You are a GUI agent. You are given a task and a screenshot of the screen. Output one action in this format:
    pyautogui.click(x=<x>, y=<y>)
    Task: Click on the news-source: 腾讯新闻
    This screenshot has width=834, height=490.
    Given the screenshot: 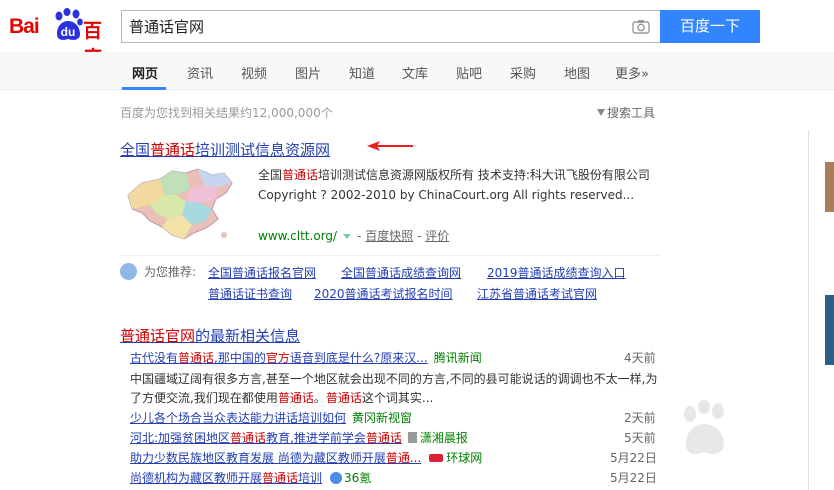 What is the action you would take?
    pyautogui.click(x=457, y=358)
    